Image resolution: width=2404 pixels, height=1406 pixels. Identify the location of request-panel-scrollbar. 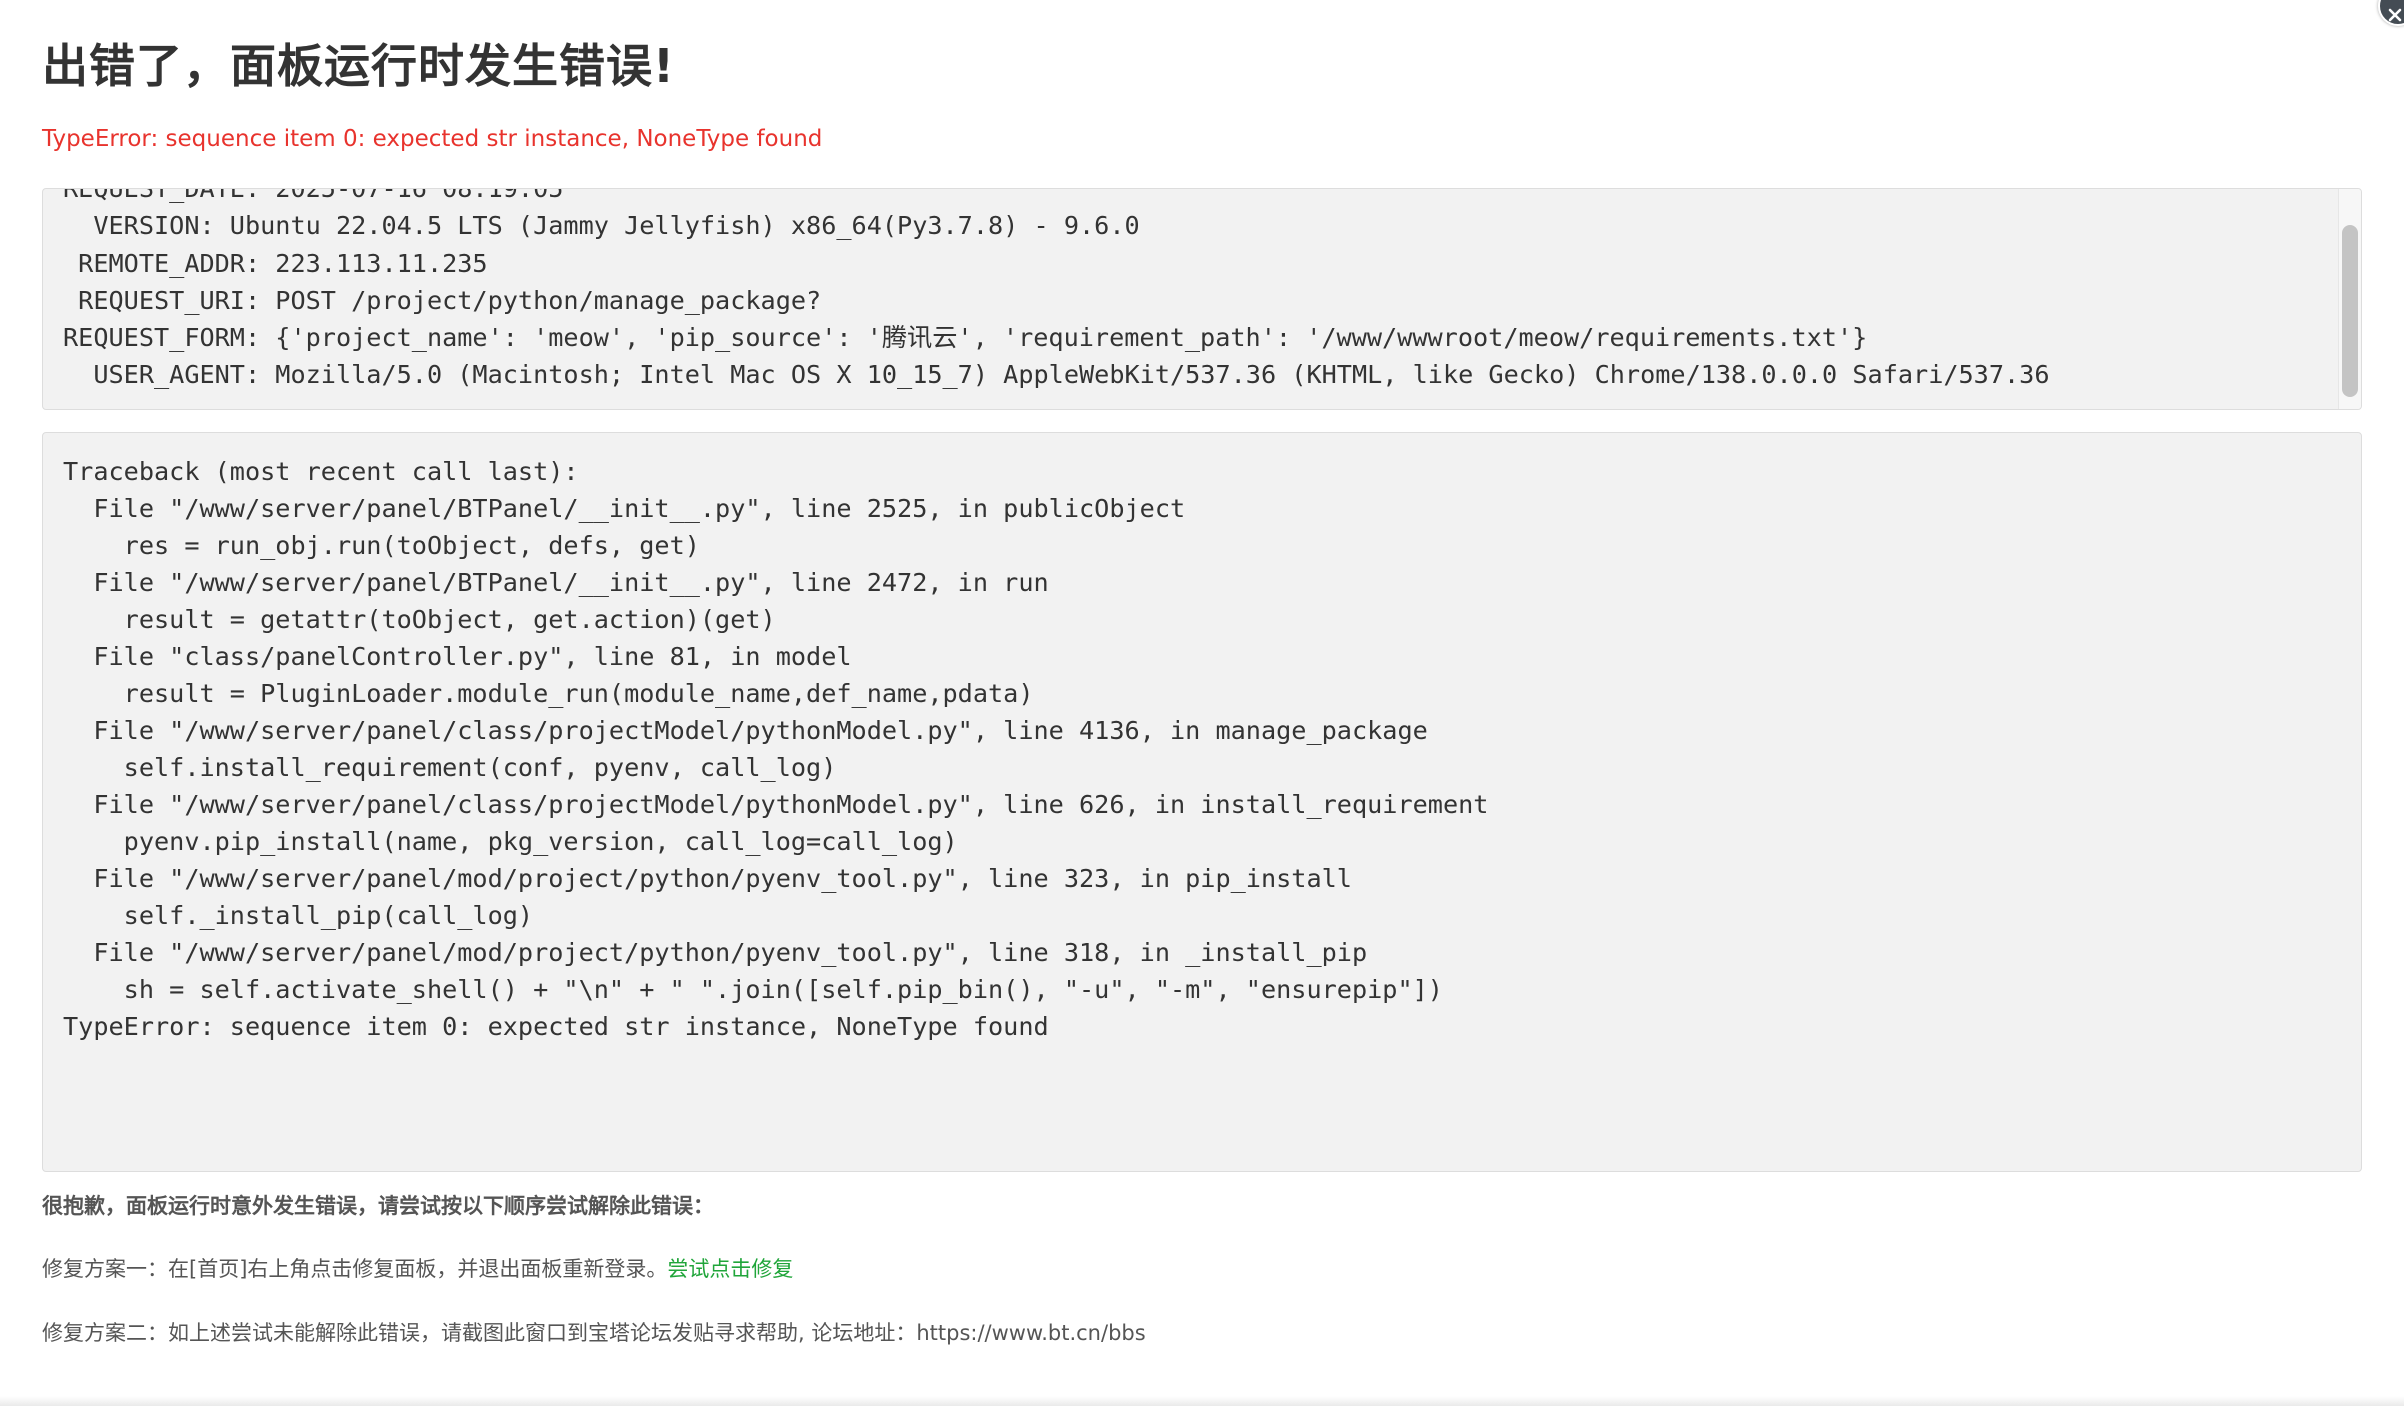
(2349, 299).